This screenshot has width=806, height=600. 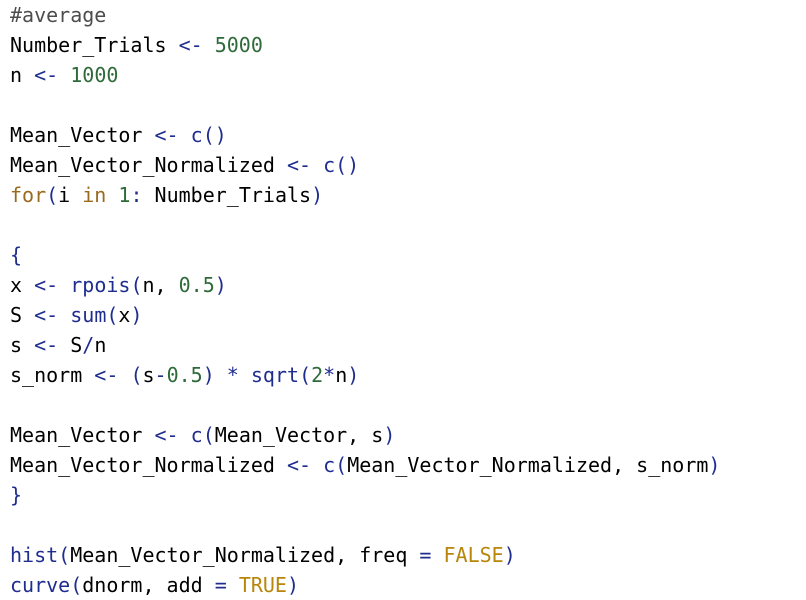 I want to click on code-token-function: hist, so click(x=34, y=555).